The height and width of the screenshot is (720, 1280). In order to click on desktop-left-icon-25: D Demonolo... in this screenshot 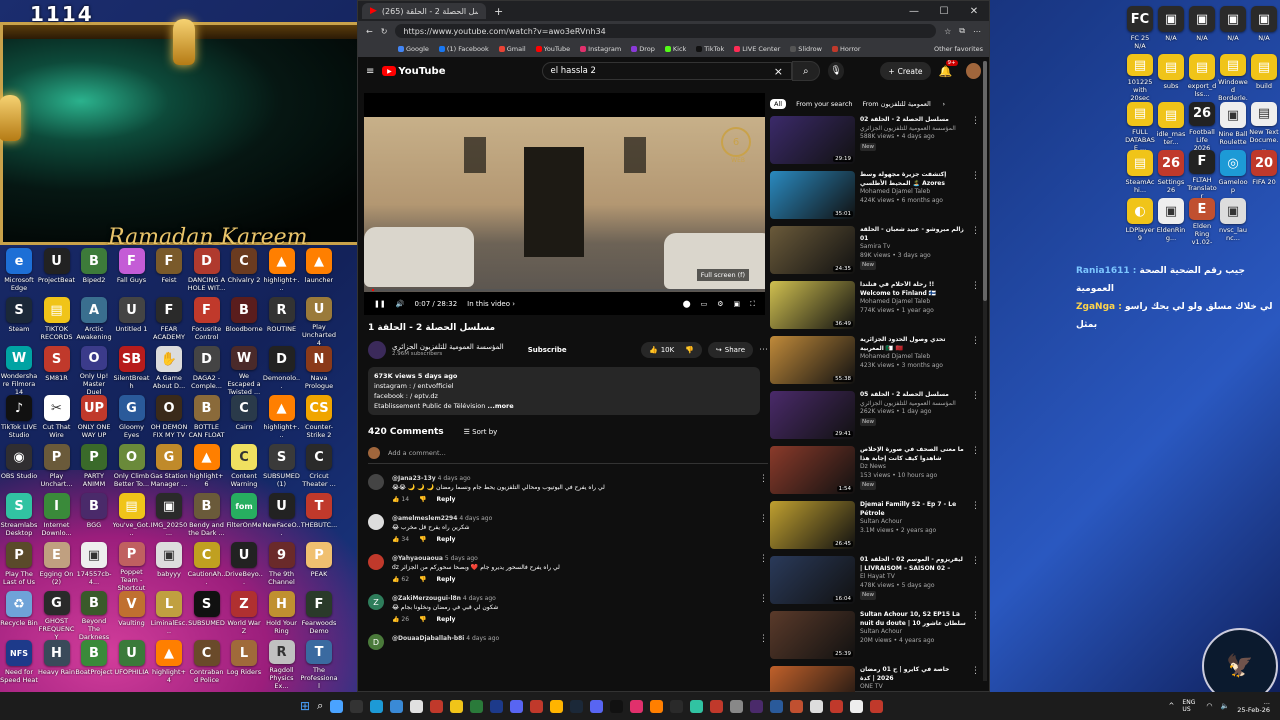, I will do `click(282, 370)`.